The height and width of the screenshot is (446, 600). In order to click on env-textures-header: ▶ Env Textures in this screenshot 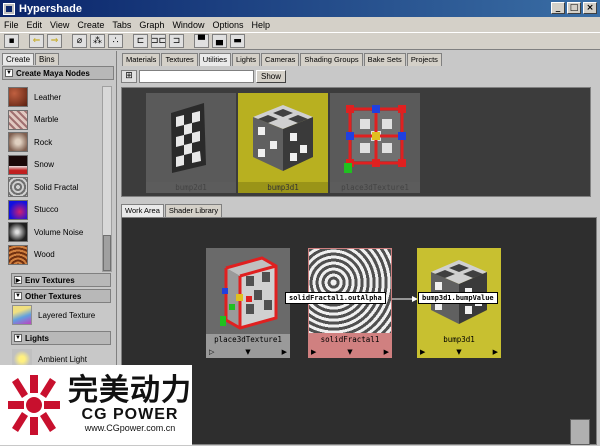, I will do `click(61, 280)`.